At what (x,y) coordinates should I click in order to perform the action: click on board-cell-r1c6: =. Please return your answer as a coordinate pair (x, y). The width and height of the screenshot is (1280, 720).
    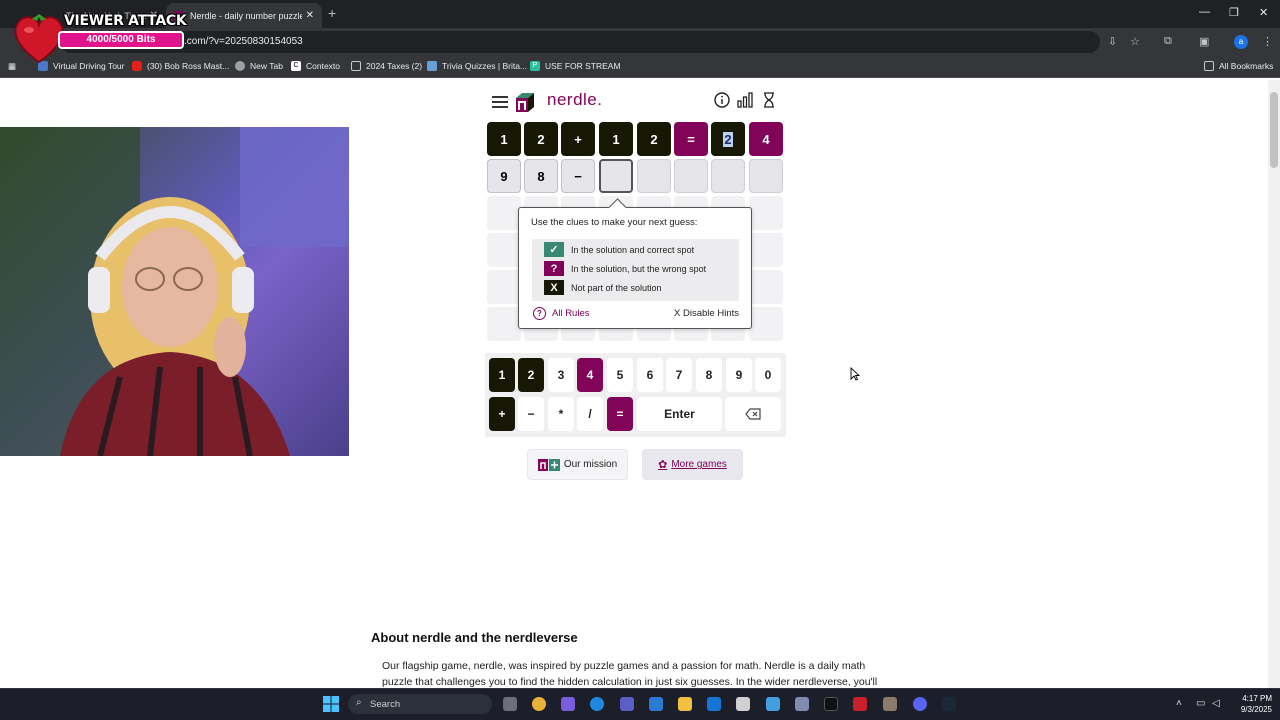
    Looking at the image, I should click on (691, 139).